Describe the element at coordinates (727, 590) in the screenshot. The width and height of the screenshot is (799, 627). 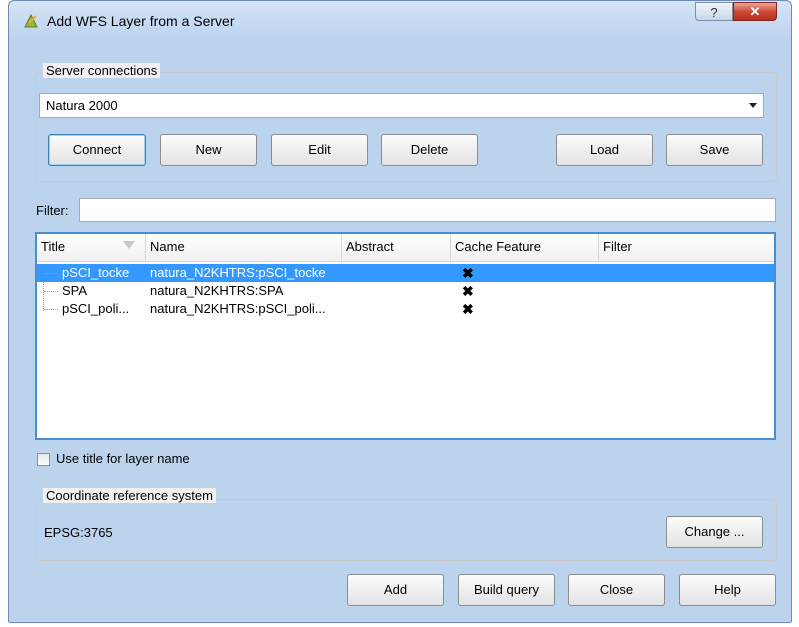
I see `help-button: Help` at that location.